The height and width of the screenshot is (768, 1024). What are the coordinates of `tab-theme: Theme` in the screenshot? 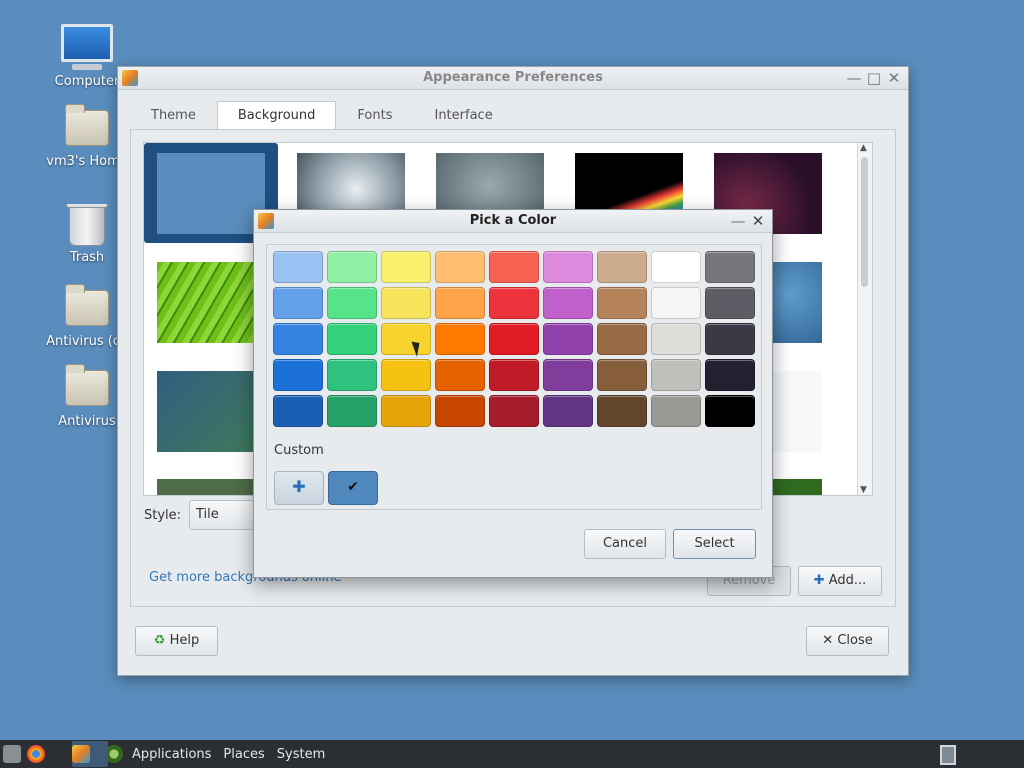 It's located at (173, 116).